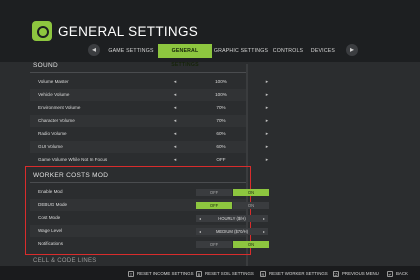 Image resolution: width=420 pixels, height=280 pixels. Describe the element at coordinates (356, 273) in the screenshot. I see `previous-menu-hint: ⎋ PREVIOUS MENU` at that location.